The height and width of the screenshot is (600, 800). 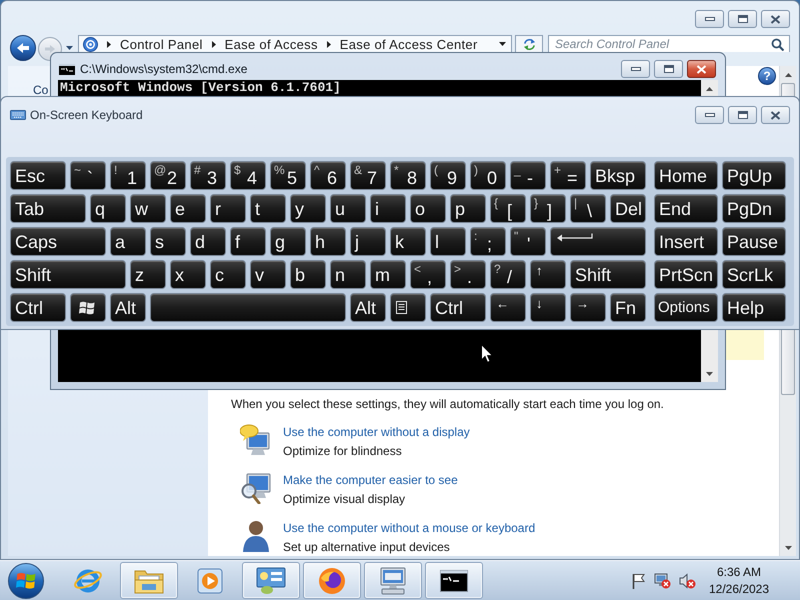 What do you see at coordinates (168, 175) in the screenshot?
I see `keyboard-key: @2` at bounding box center [168, 175].